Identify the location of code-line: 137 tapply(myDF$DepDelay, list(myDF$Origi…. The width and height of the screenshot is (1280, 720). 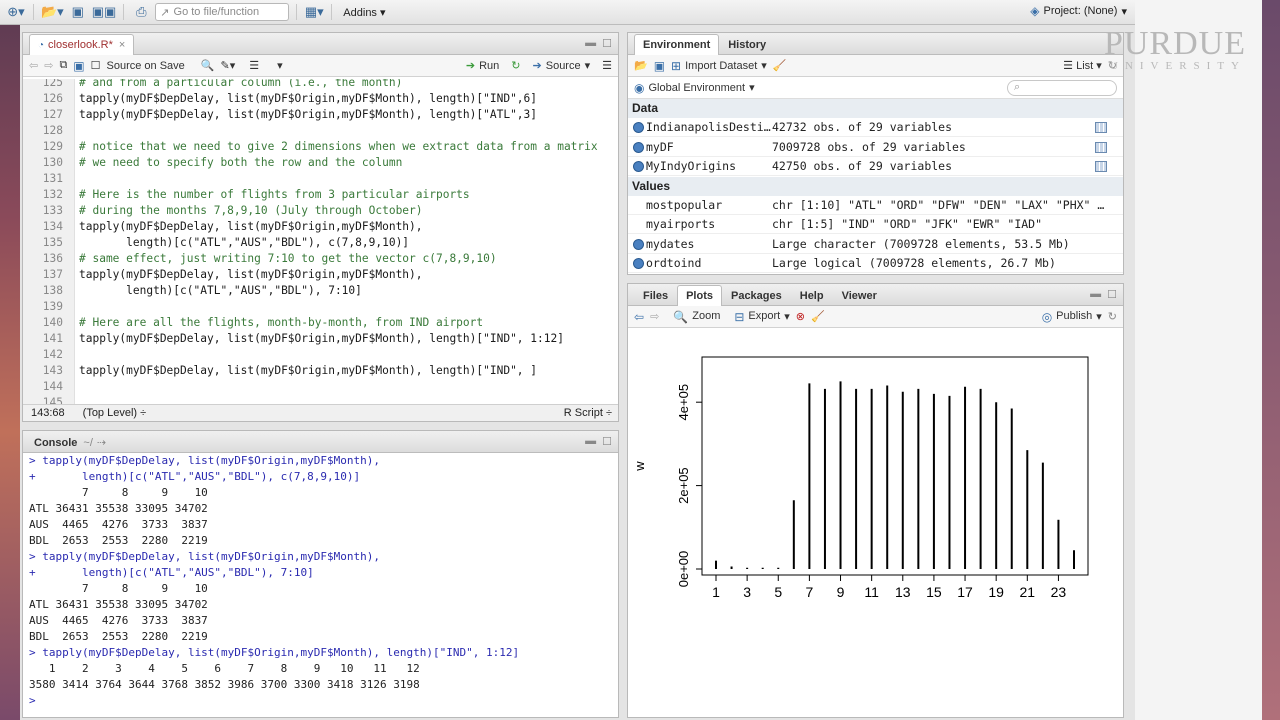
(320, 275).